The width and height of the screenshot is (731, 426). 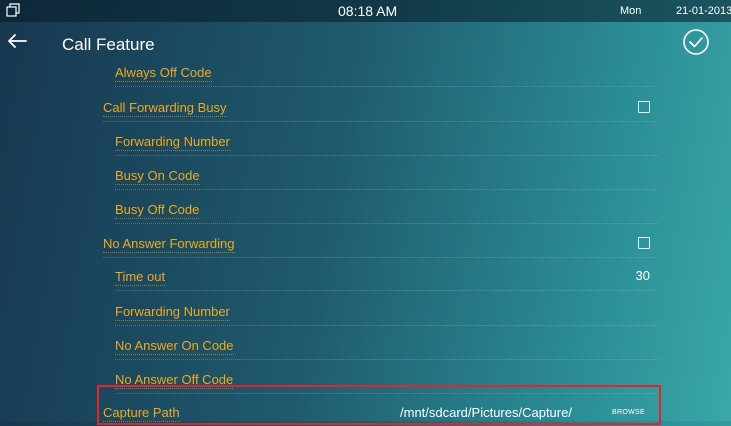 What do you see at coordinates (157, 210) in the screenshot?
I see `busy-off-code-label: Busy Off Code` at bounding box center [157, 210].